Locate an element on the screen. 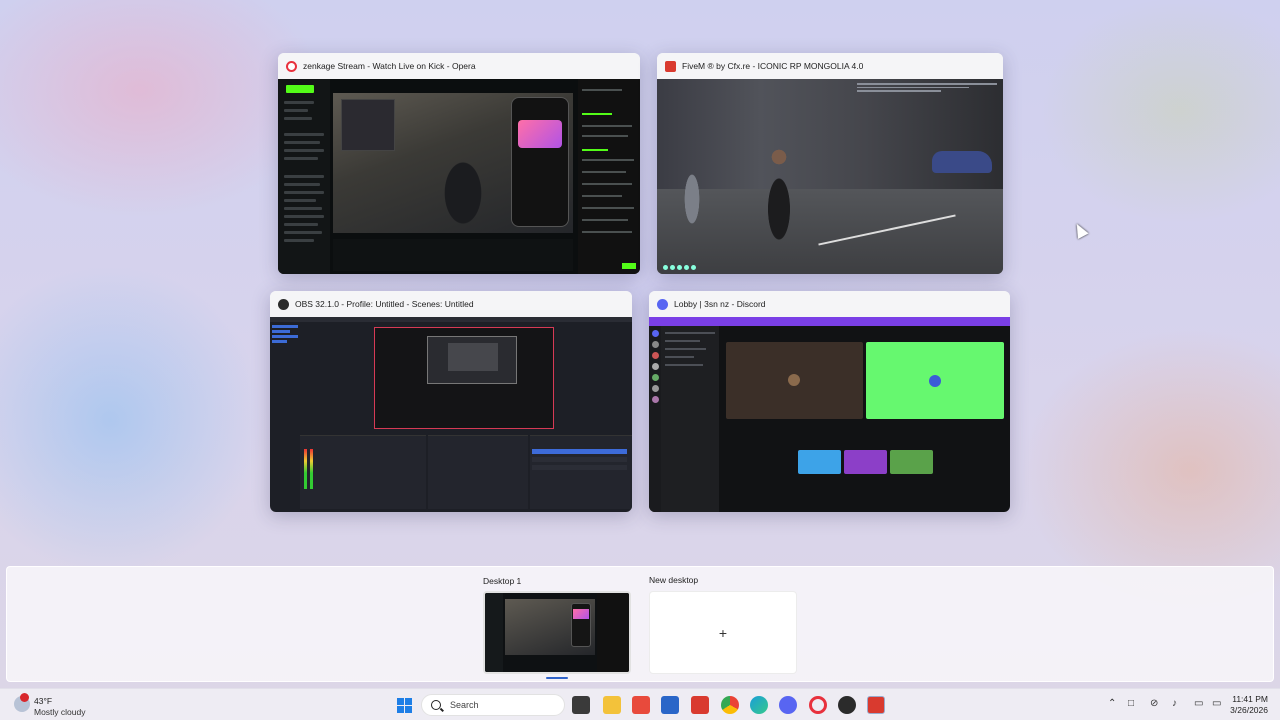 The image size is (1280, 720). kick-sidebar is located at coordinates (304, 176).